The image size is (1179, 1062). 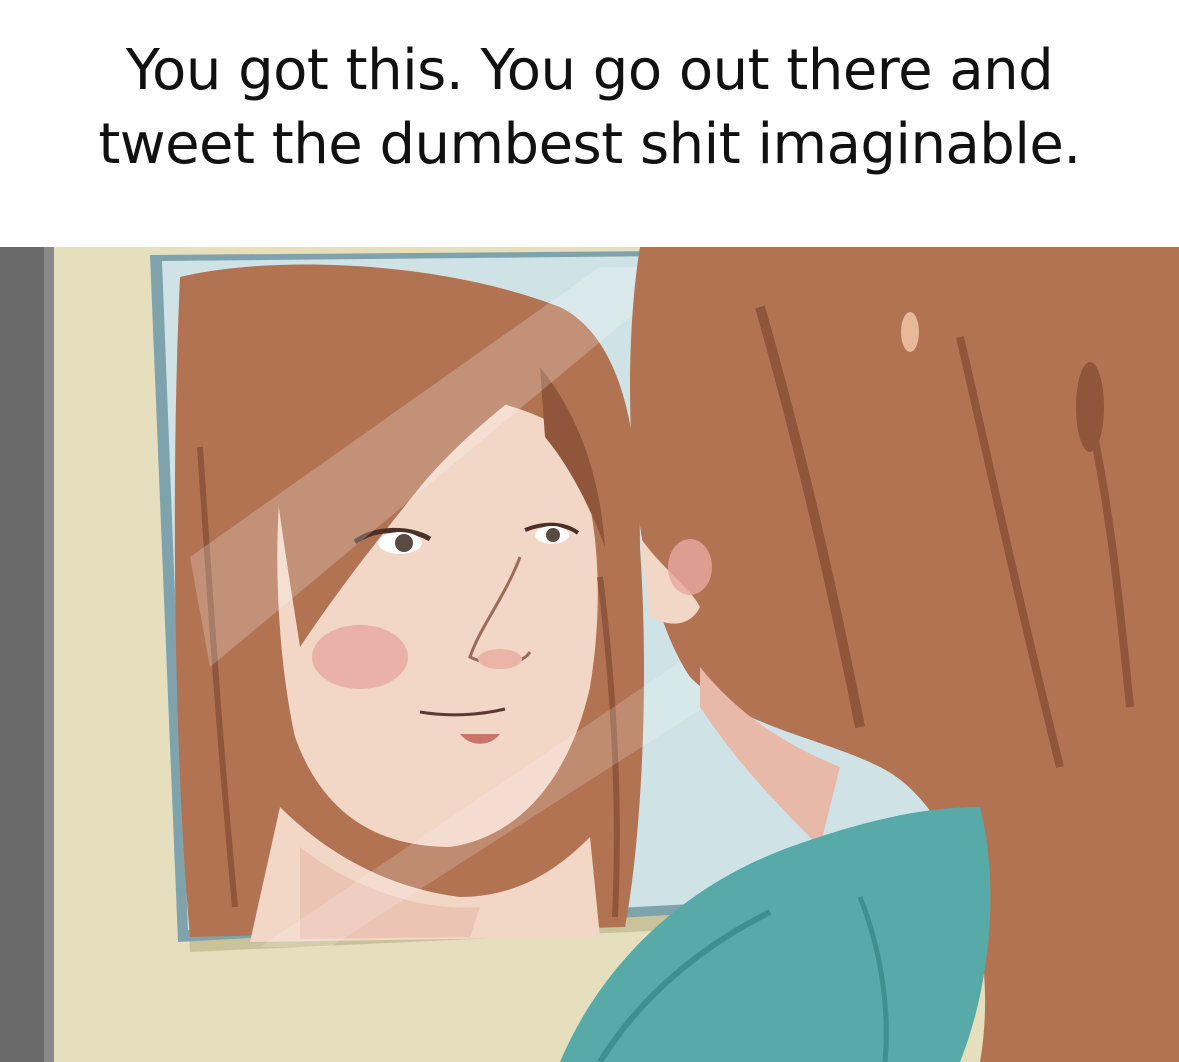 What do you see at coordinates (1090, 407) in the screenshot?
I see `hair-shadow-spot` at bounding box center [1090, 407].